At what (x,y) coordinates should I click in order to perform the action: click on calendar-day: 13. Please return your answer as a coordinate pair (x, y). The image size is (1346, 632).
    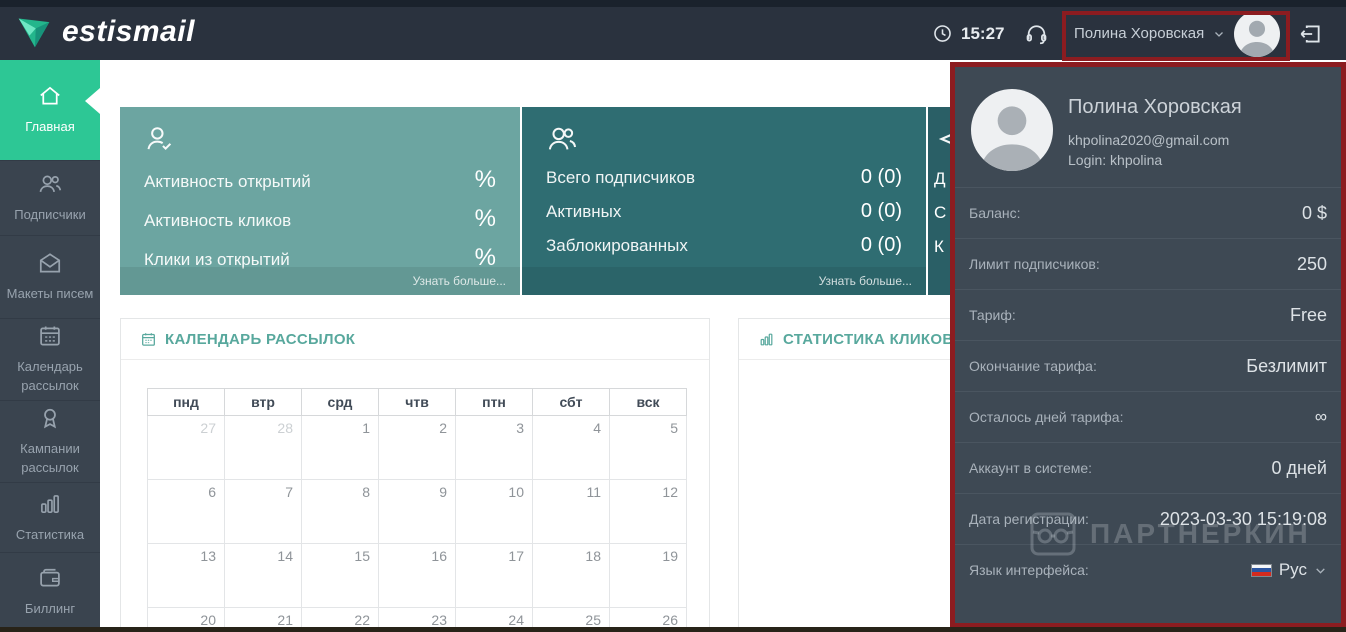
    Looking at the image, I should click on (186, 575).